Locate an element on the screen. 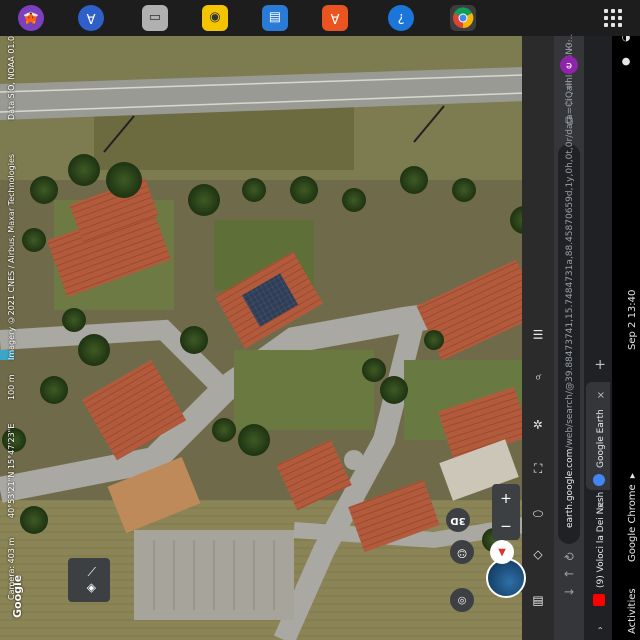  reload-button: ⟳ is located at coordinates (569, 556).